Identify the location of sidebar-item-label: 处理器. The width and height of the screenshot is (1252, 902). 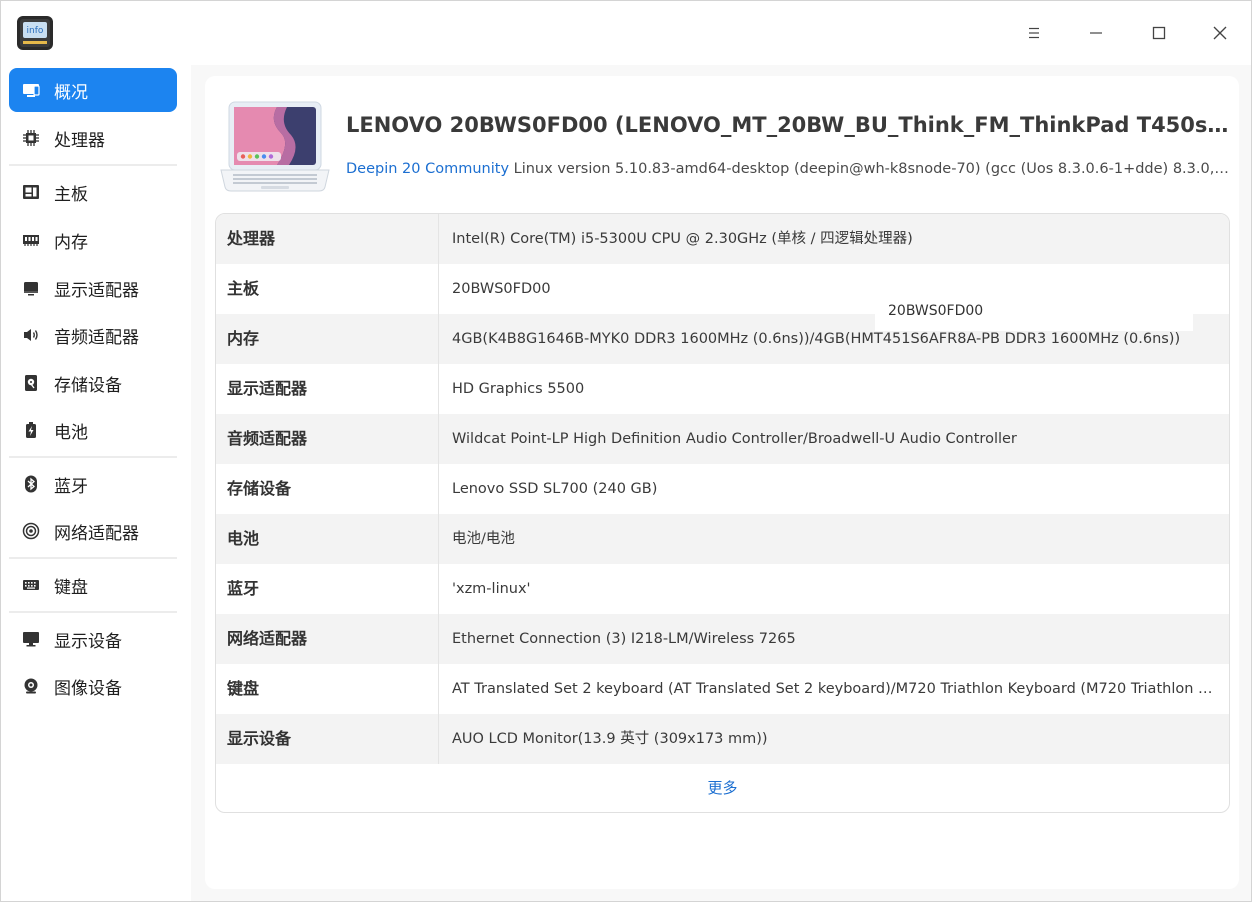
(79, 140).